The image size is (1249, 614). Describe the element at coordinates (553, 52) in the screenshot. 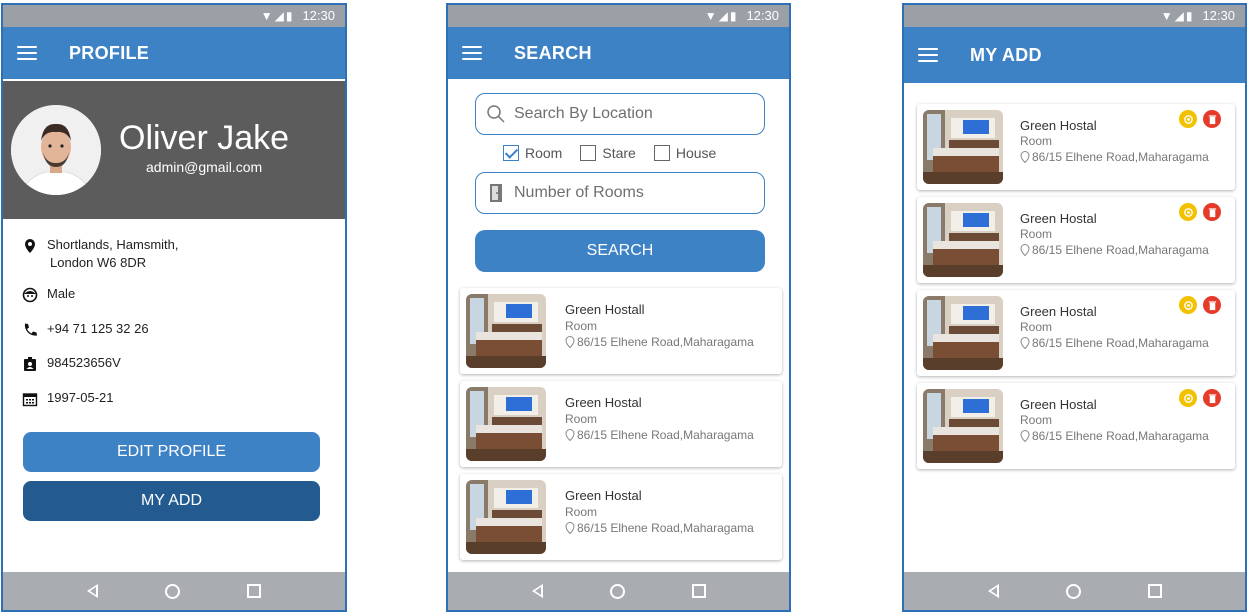

I see `page-title: SEARCH` at that location.